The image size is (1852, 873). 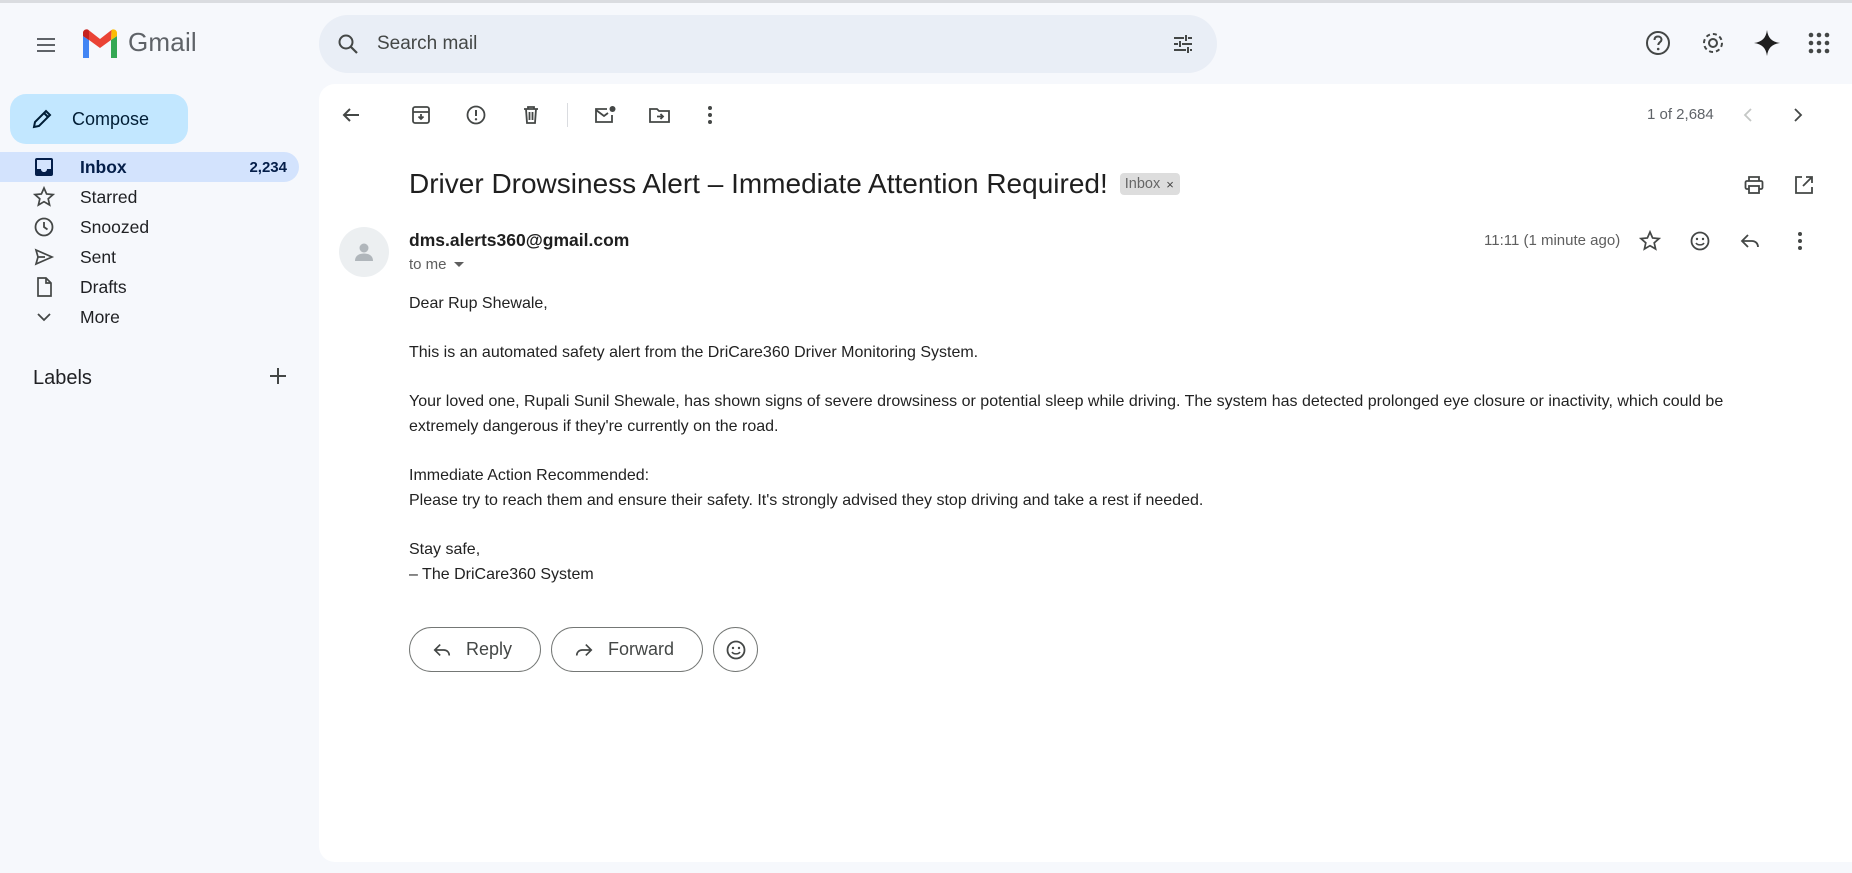 I want to click on arrow-left-icon, so click(x=350, y=115).